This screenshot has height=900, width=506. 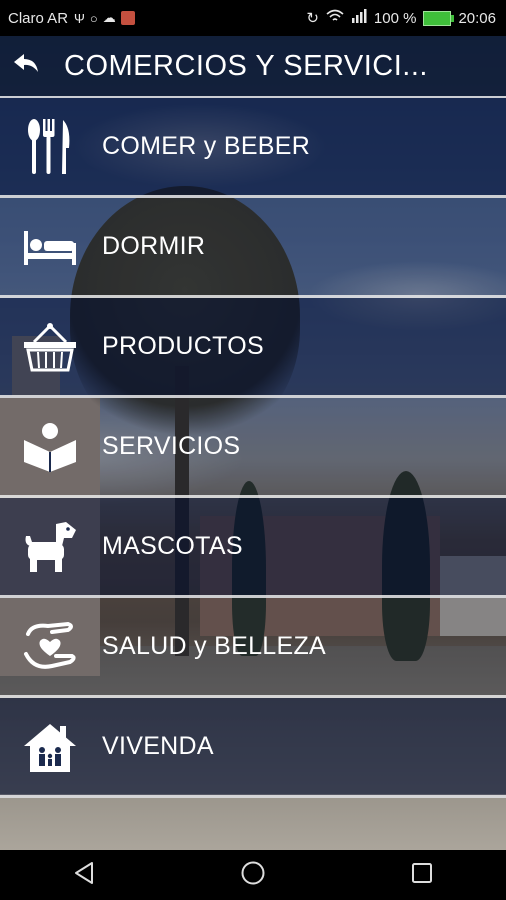 What do you see at coordinates (50, 547) in the screenshot?
I see `dog-icon` at bounding box center [50, 547].